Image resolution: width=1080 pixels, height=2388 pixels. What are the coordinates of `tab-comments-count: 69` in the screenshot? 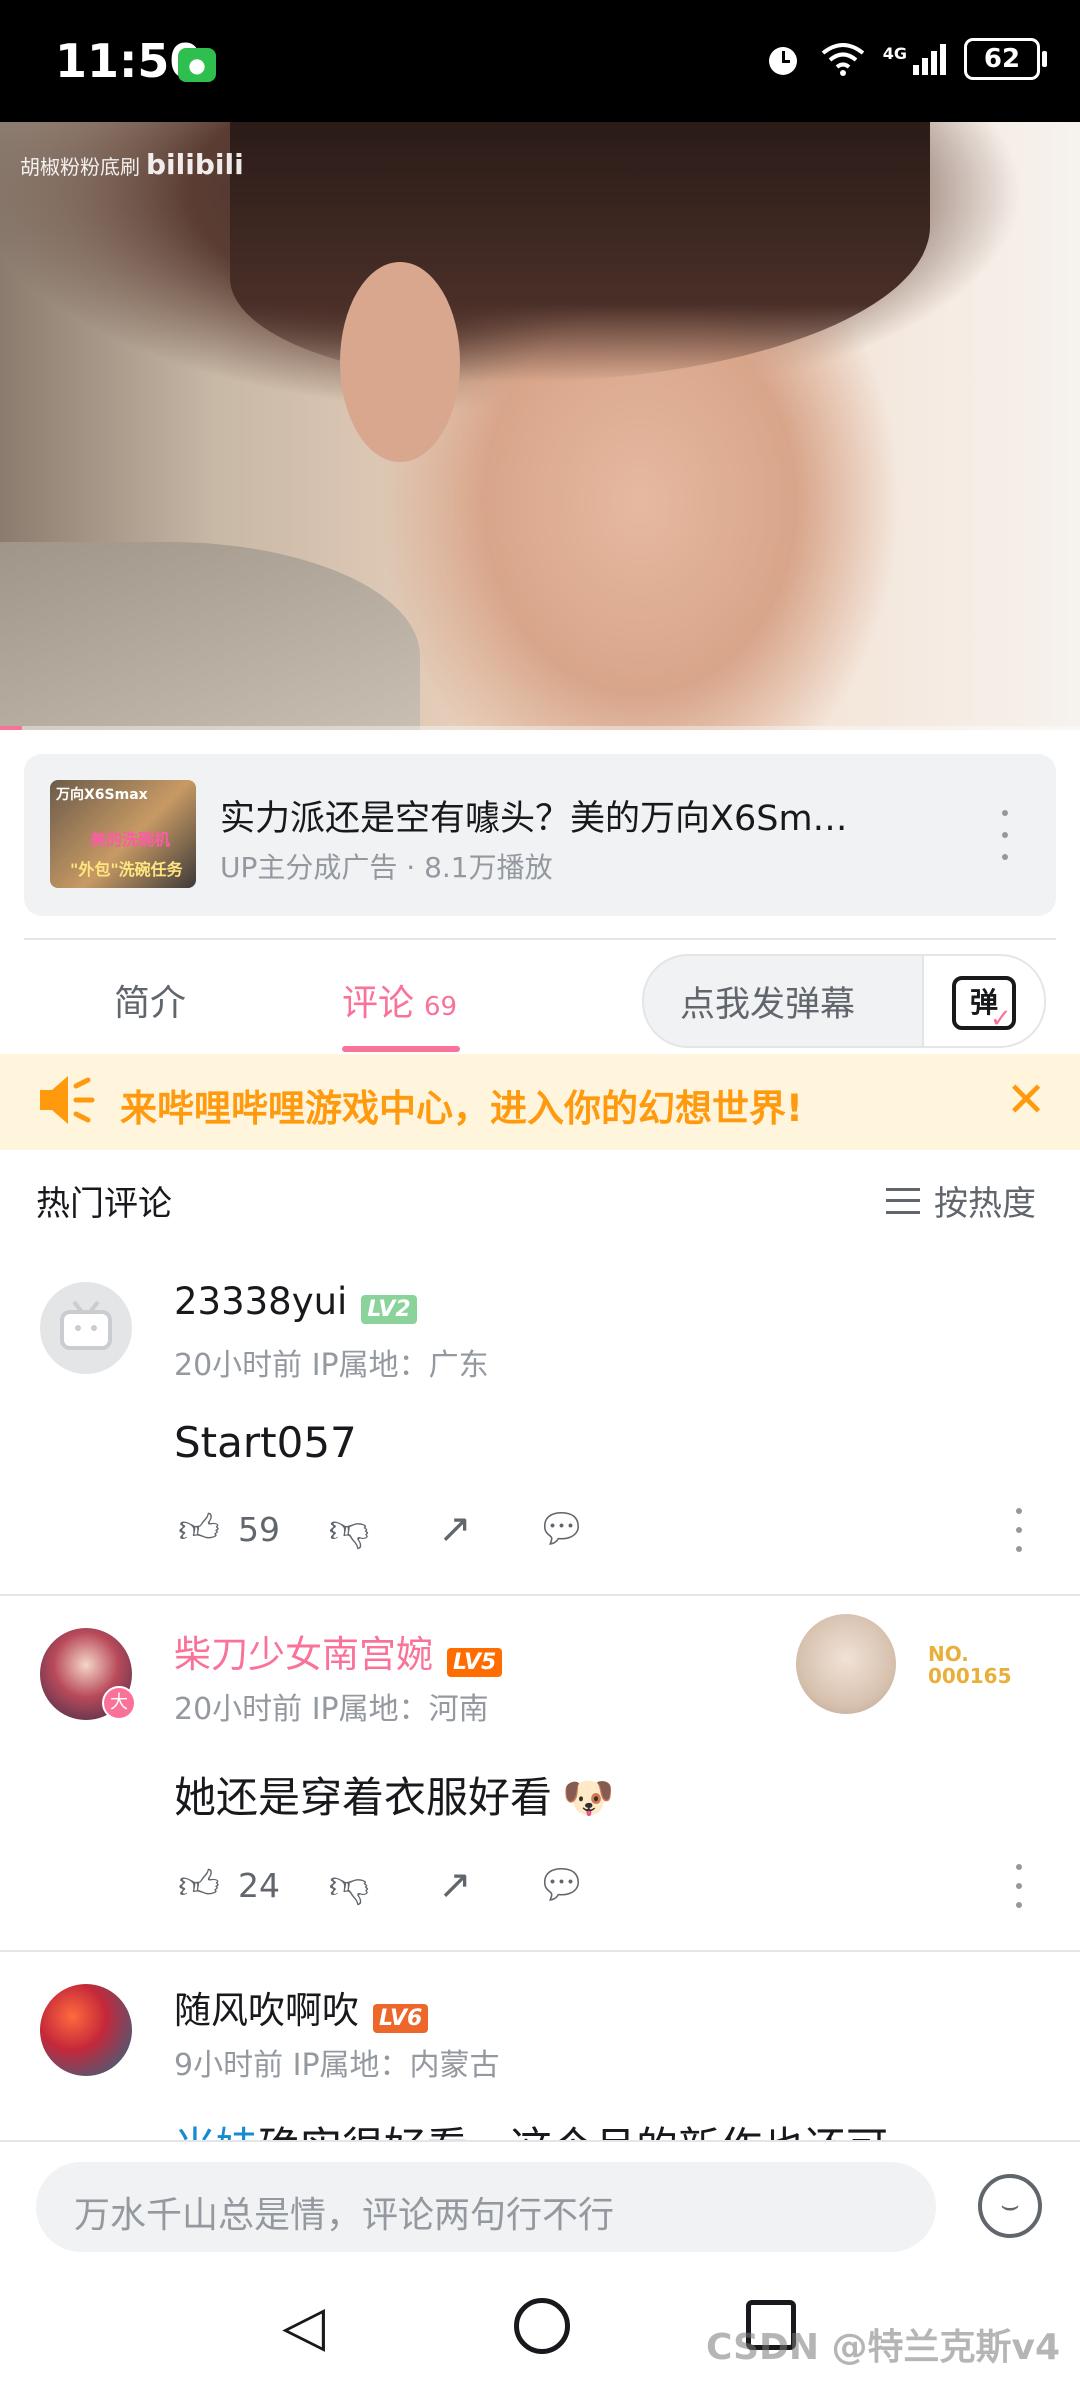 It's located at (441, 1007).